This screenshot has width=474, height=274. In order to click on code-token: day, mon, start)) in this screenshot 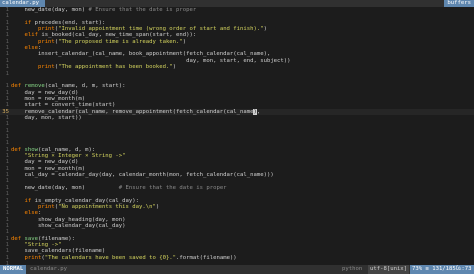, I will do `click(46, 117)`.